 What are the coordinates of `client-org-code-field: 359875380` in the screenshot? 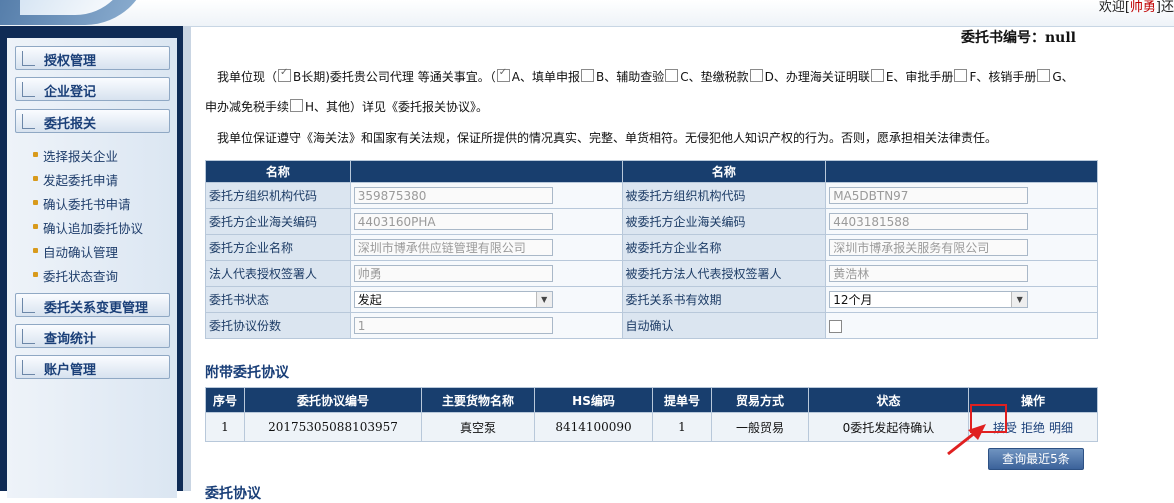 It's located at (453, 195).